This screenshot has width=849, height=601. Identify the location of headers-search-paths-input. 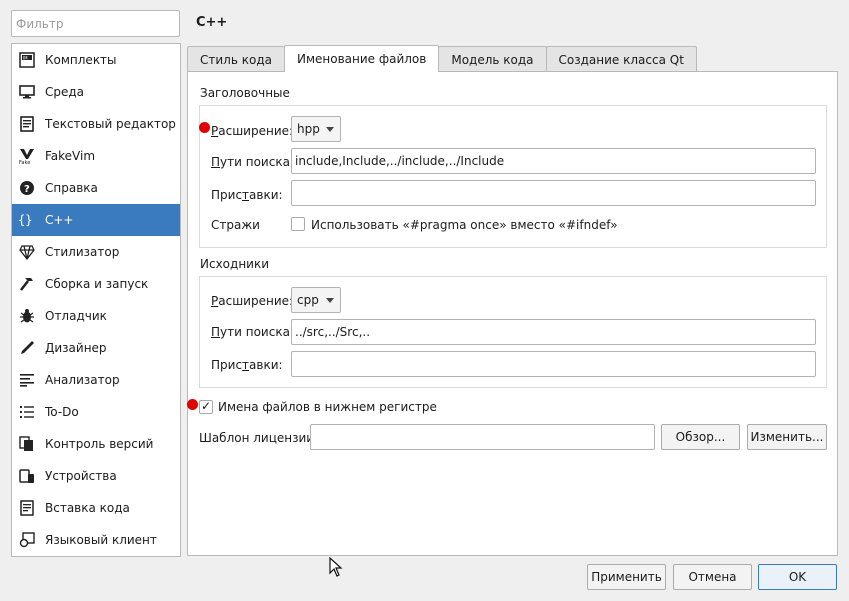
(553, 161).